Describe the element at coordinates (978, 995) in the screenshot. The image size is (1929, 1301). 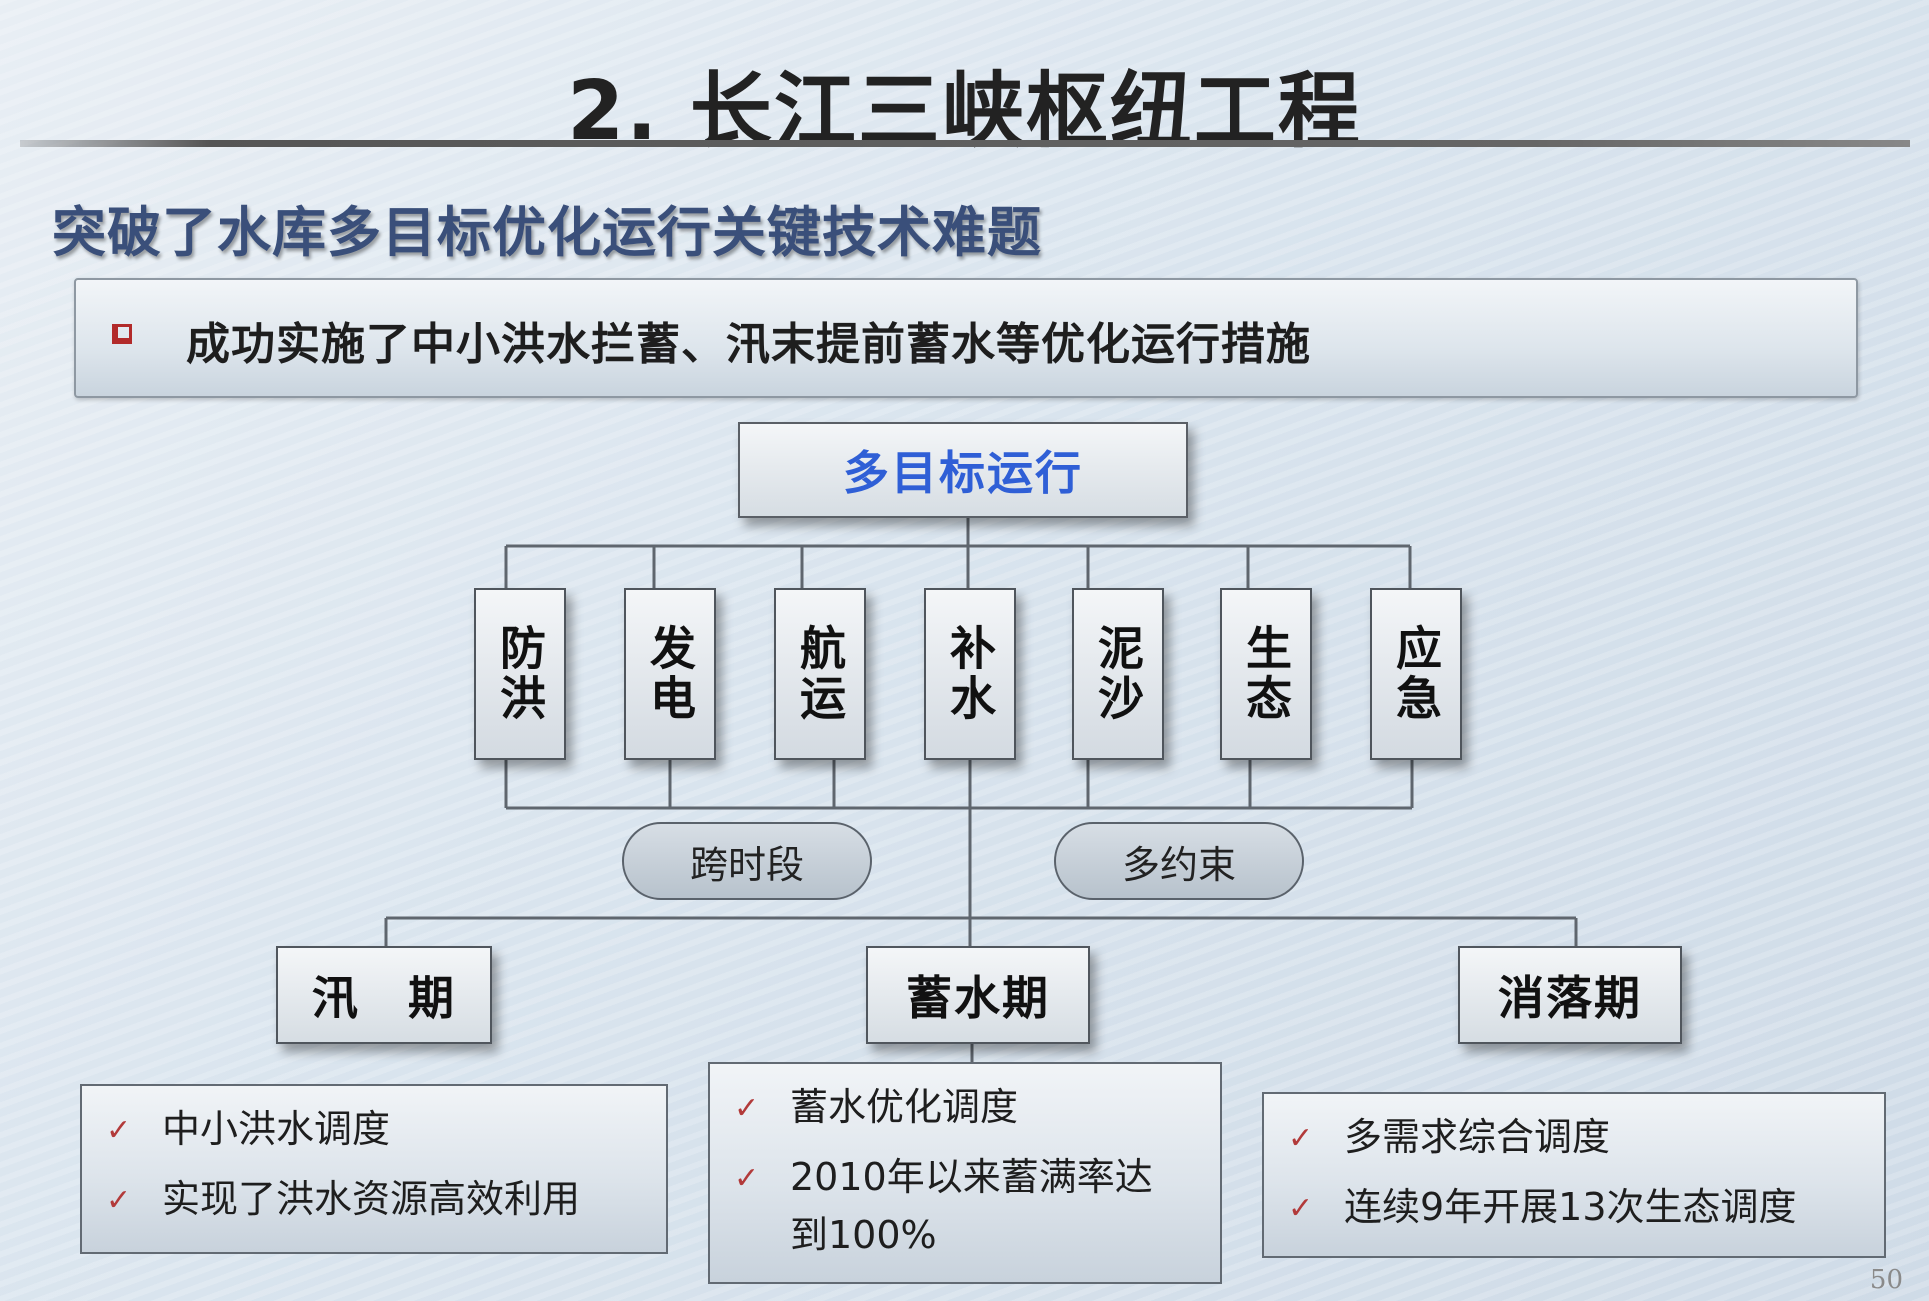
I see `phase-node-impound: 蓄水期` at that location.